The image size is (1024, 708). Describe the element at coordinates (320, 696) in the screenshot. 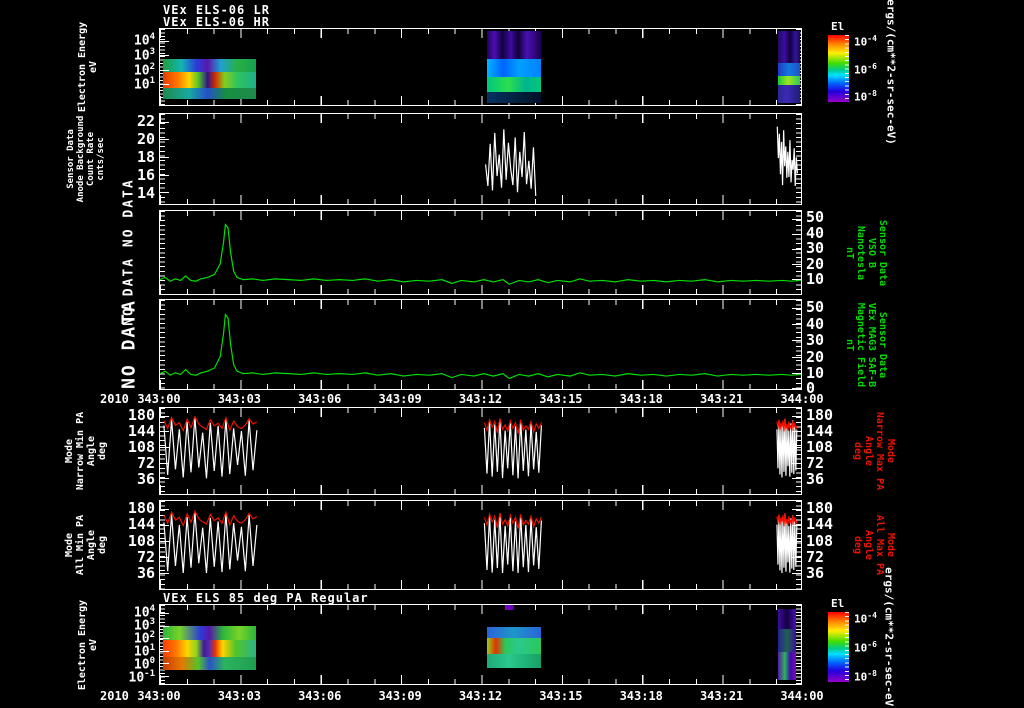

I see `bottom-time-tick-label: 343:06` at that location.